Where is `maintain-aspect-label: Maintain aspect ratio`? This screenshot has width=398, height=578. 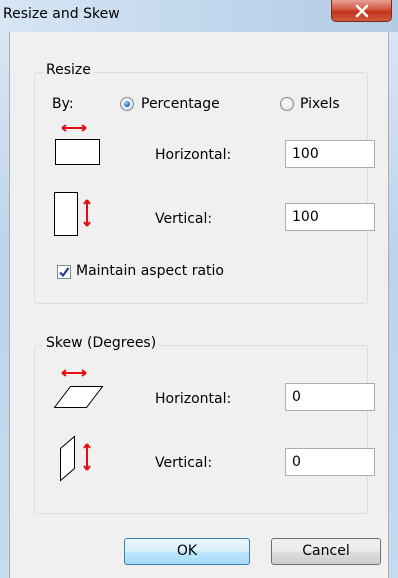 maintain-aspect-label: Maintain aspect ratio is located at coordinates (150, 271).